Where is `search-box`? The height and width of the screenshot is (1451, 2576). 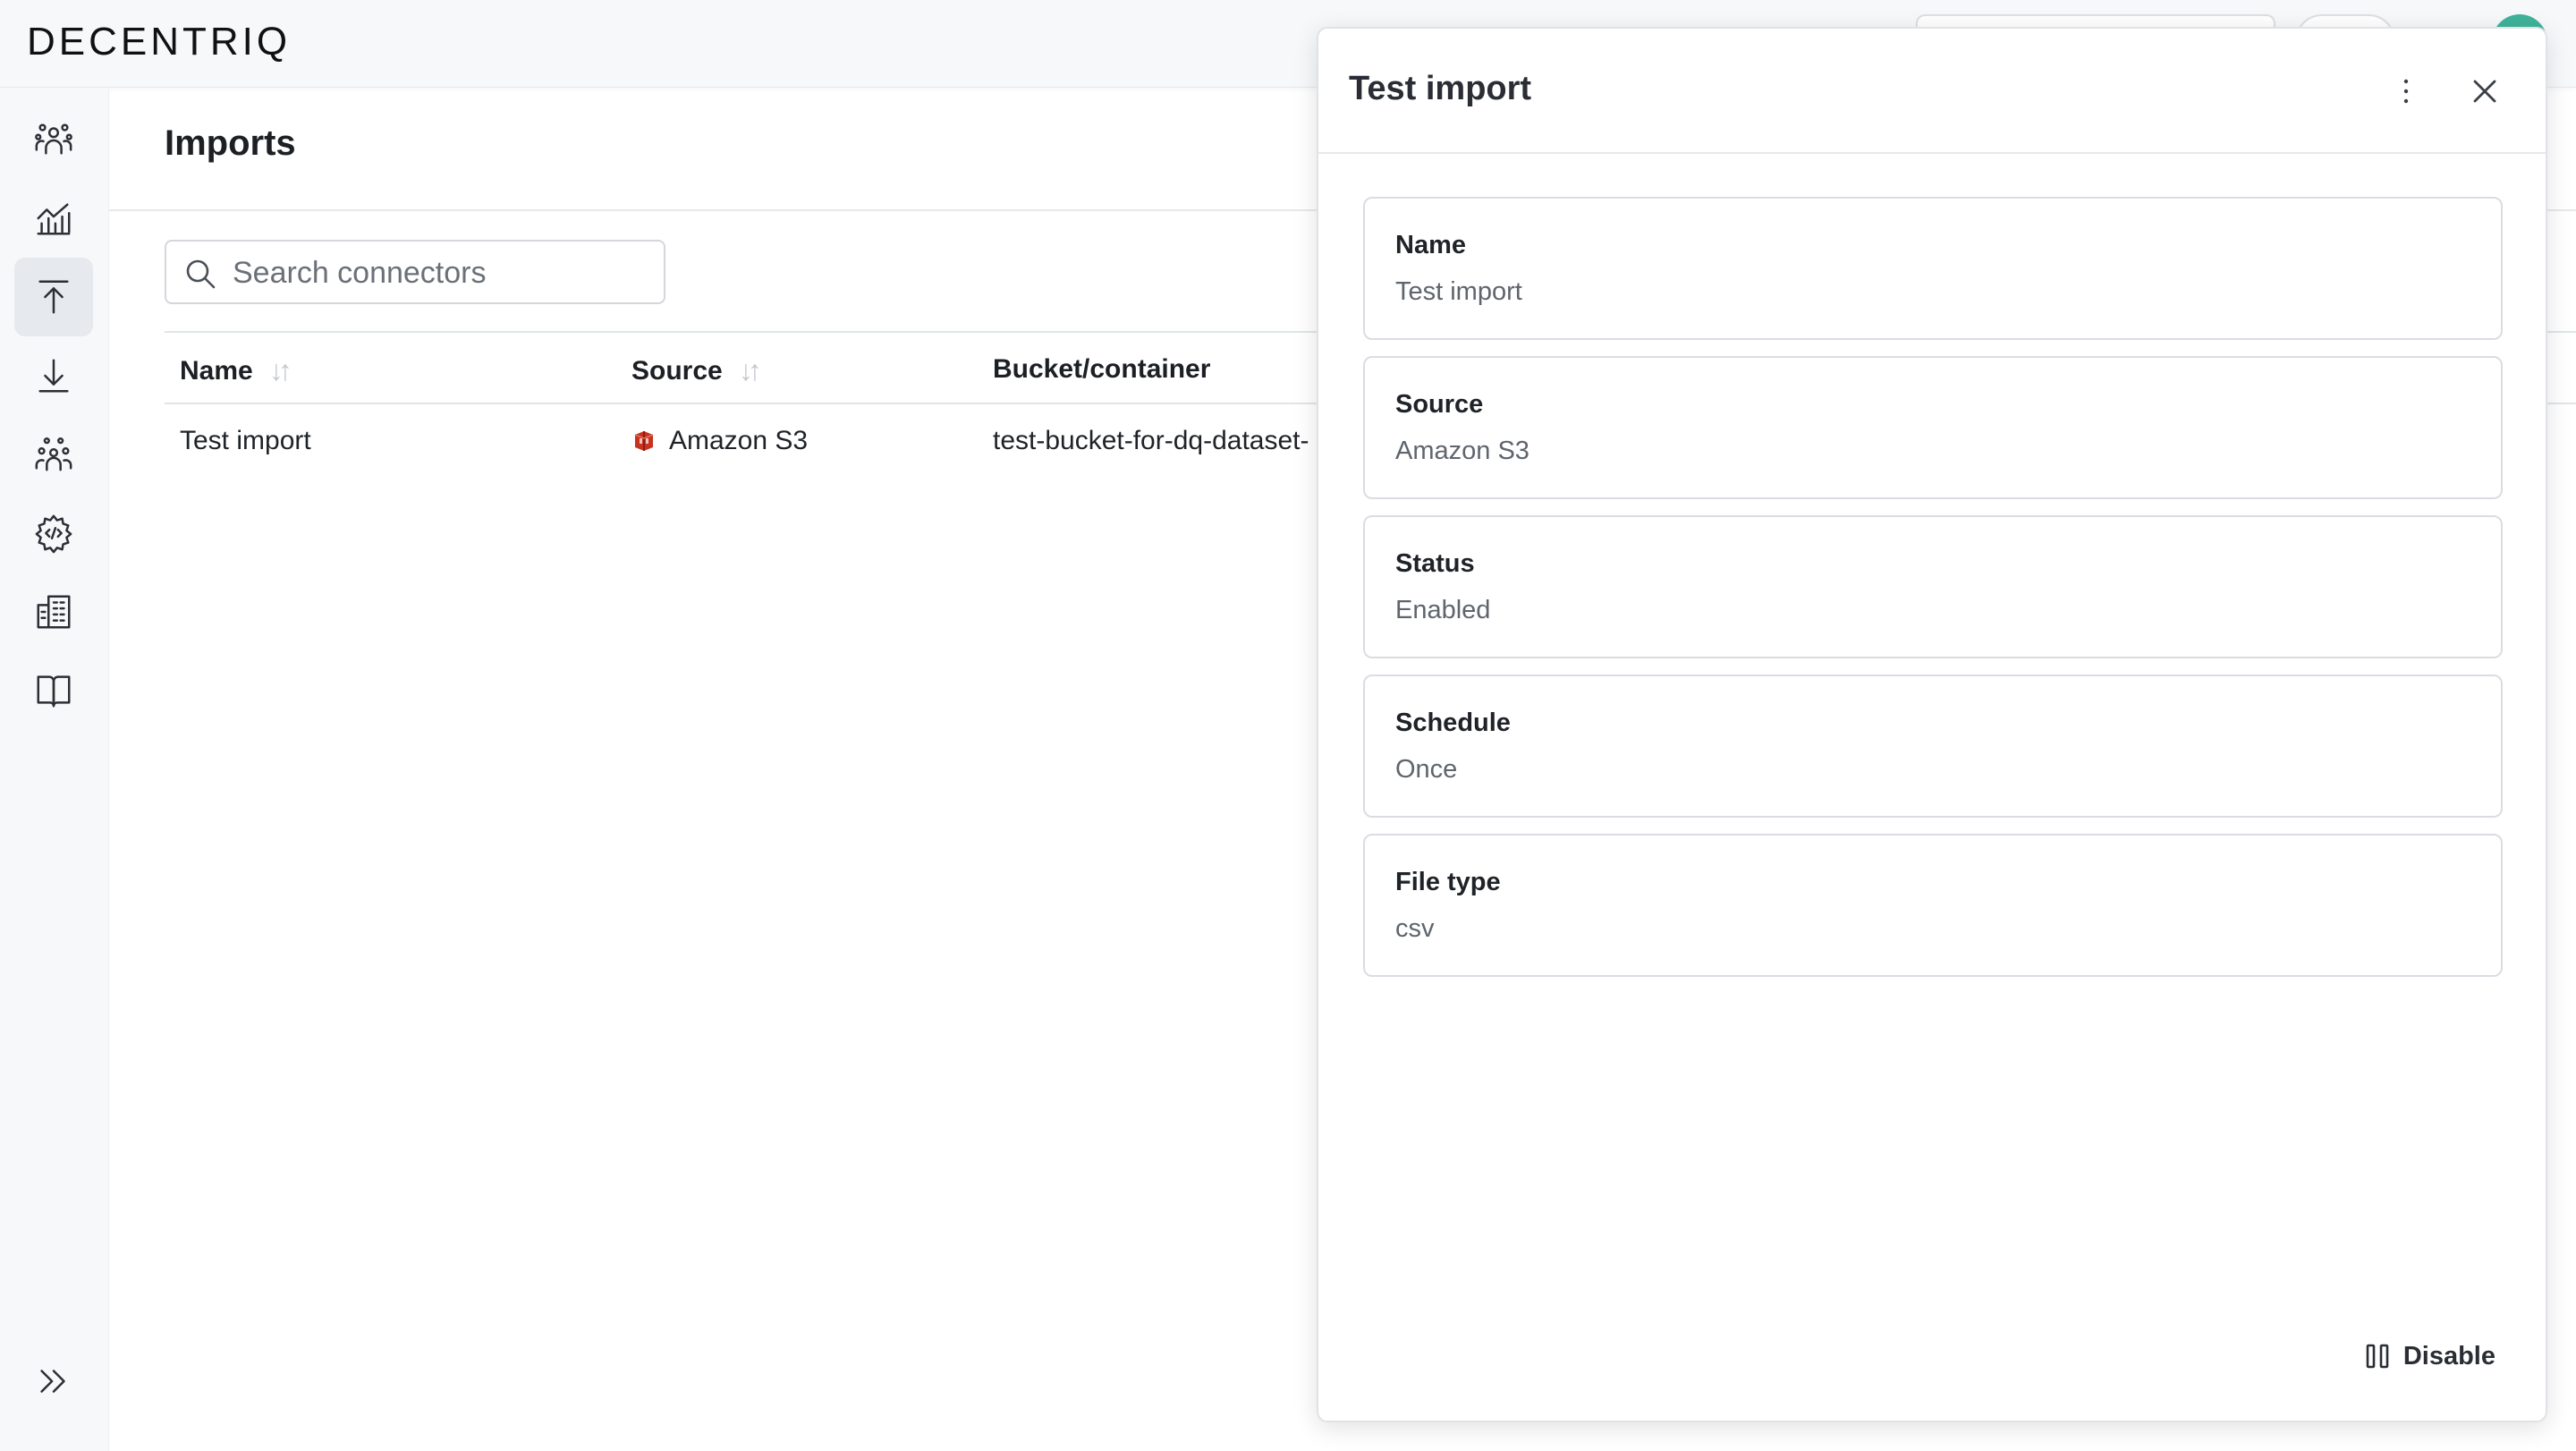 search-box is located at coordinates (415, 272).